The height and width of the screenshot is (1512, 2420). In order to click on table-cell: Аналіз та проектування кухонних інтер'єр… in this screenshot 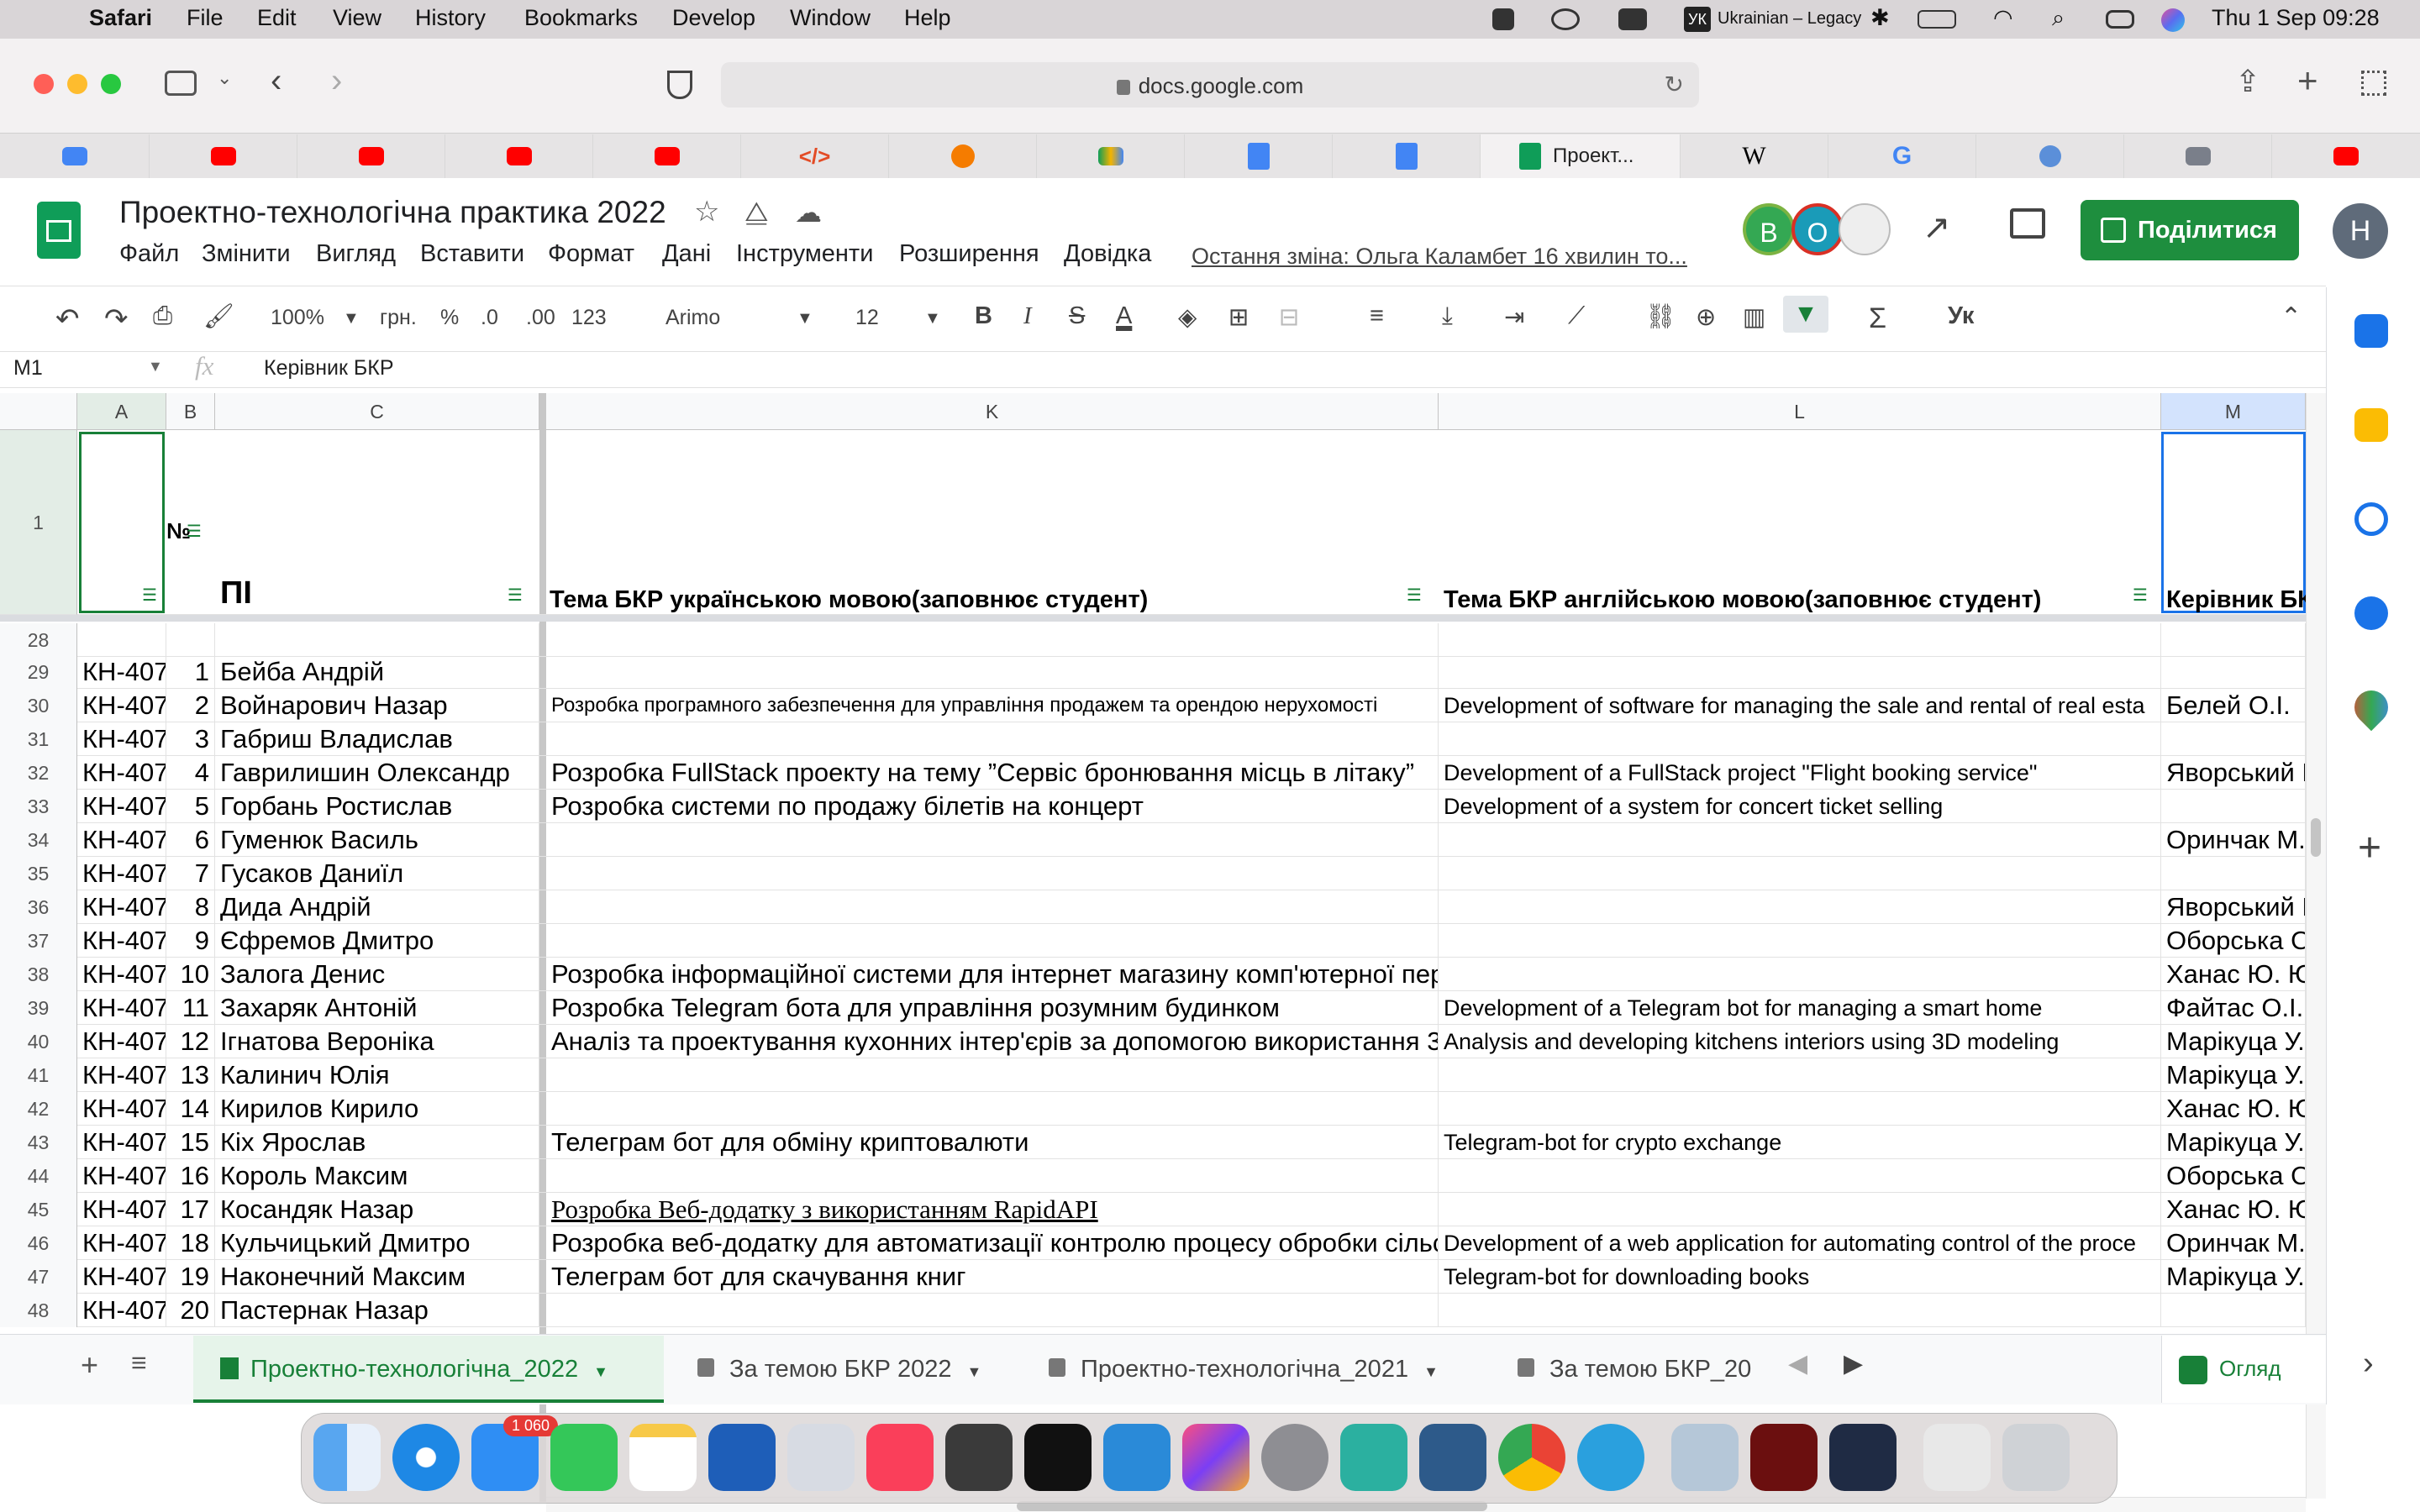, I will do `click(992, 1041)`.